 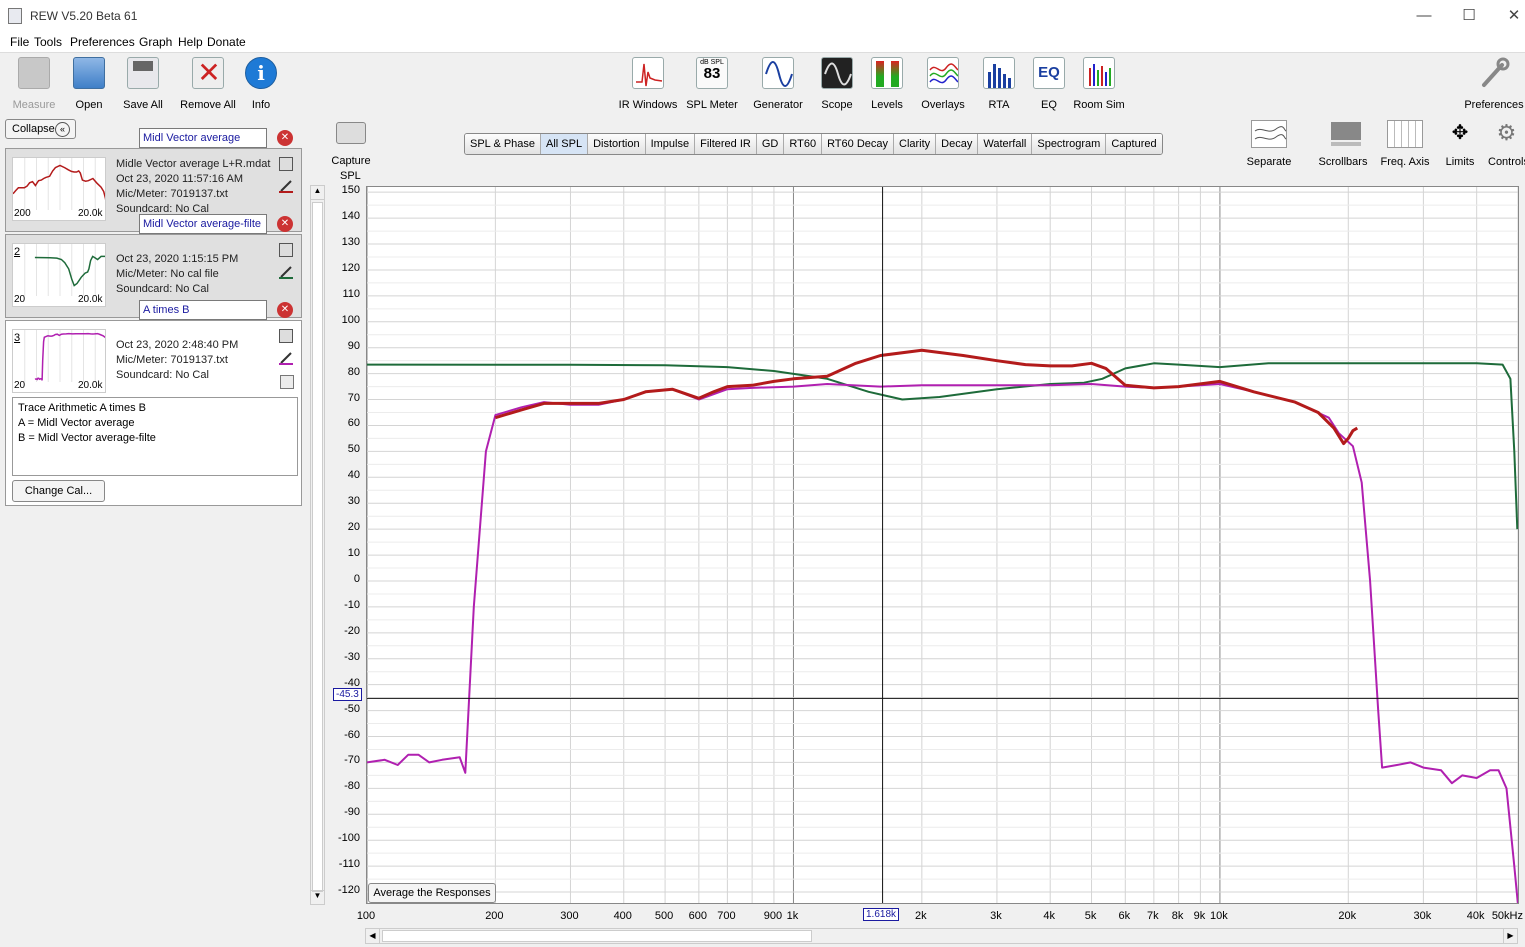 I want to click on x-tick-label: 30k, so click(x=1422, y=916).